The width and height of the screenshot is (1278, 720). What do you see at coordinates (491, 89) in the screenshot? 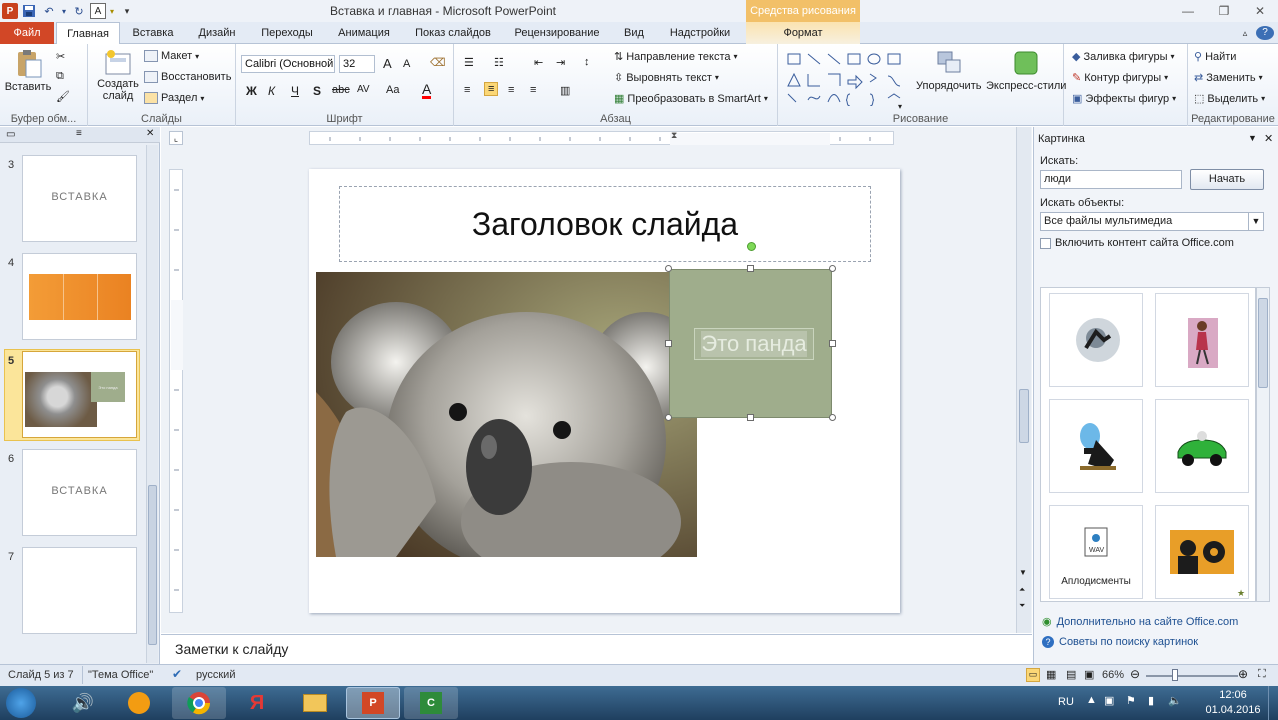
I see `align-center-icon: ≡` at bounding box center [491, 89].